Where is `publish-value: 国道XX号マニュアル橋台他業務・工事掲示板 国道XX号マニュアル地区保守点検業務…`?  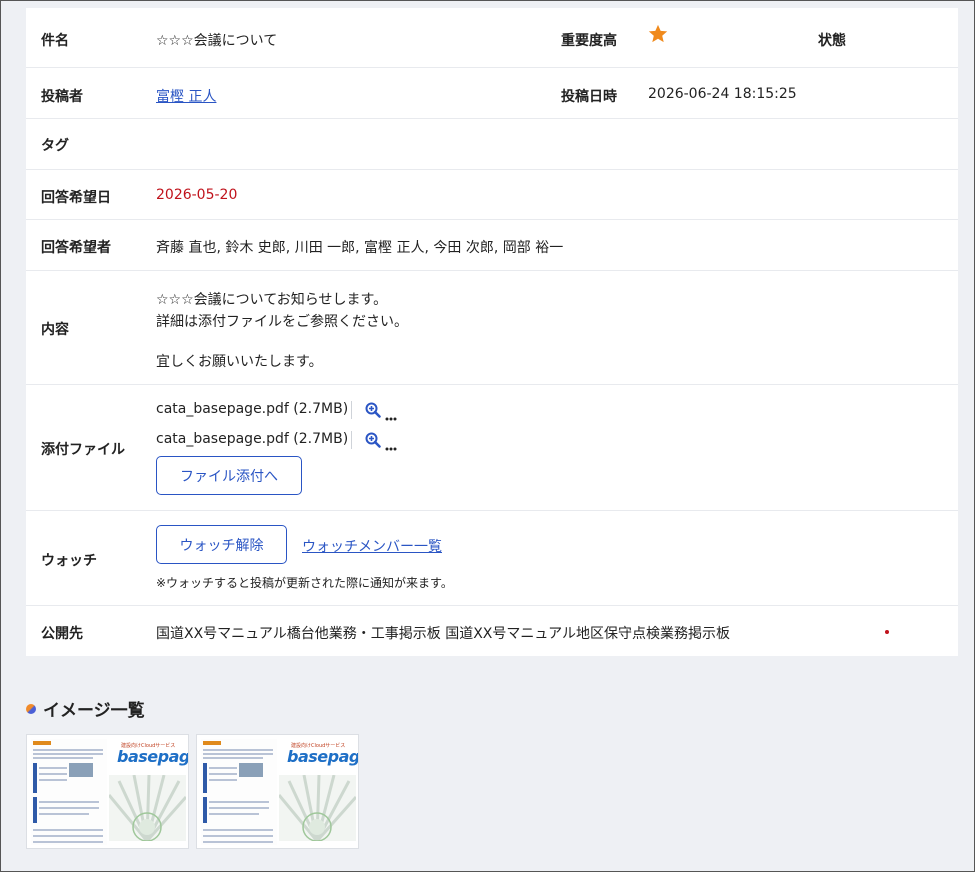 publish-value: 国道XX号マニュアル橋台他業務・工事掲示板 国道XX号マニュアル地区保守点検業務… is located at coordinates (443, 634).